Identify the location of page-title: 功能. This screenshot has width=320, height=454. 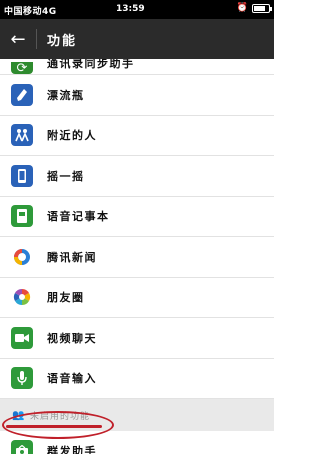
(62, 41).